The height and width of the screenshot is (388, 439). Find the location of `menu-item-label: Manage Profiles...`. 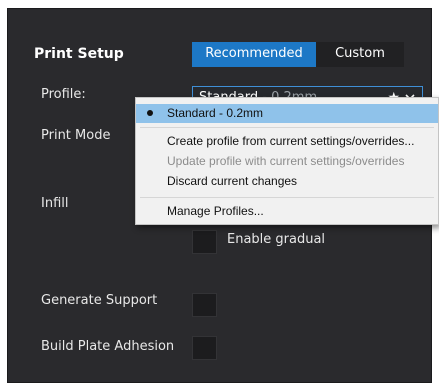

menu-item-label: Manage Profiles... is located at coordinates (215, 211).